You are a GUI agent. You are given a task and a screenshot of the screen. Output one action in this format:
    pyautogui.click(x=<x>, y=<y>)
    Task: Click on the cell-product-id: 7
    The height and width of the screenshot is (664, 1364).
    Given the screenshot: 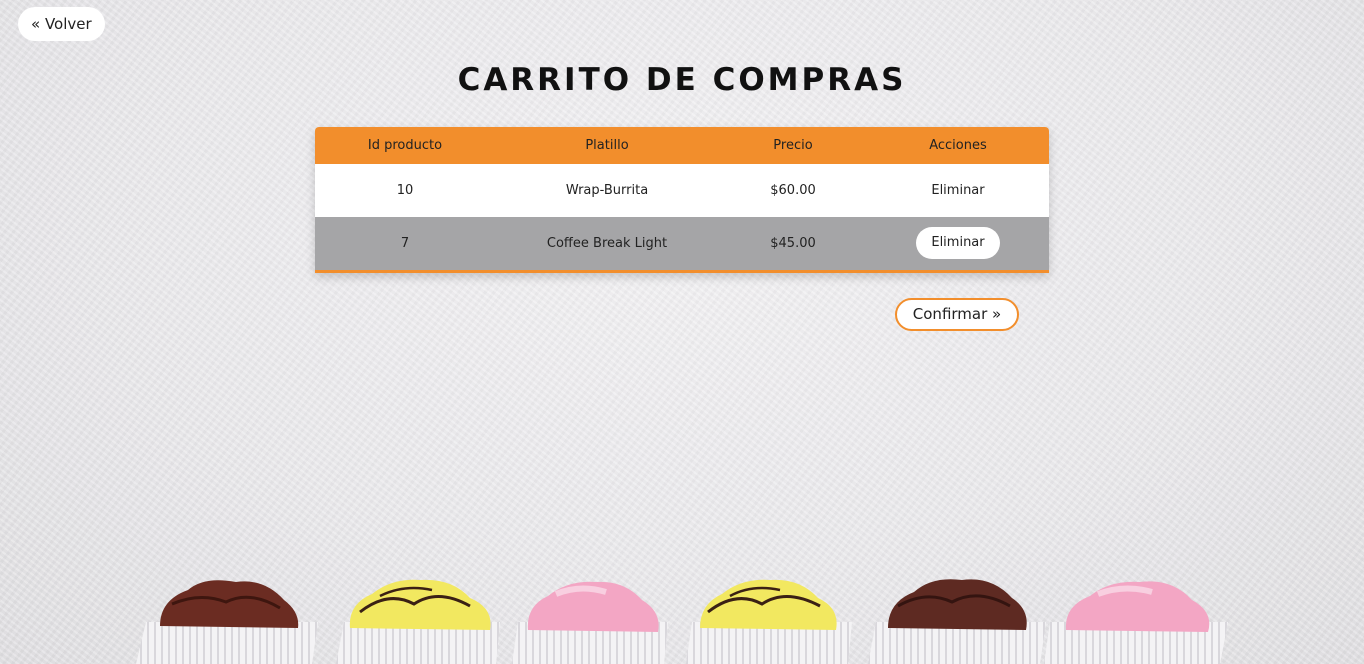 What is the action you would take?
    pyautogui.click(x=405, y=243)
    